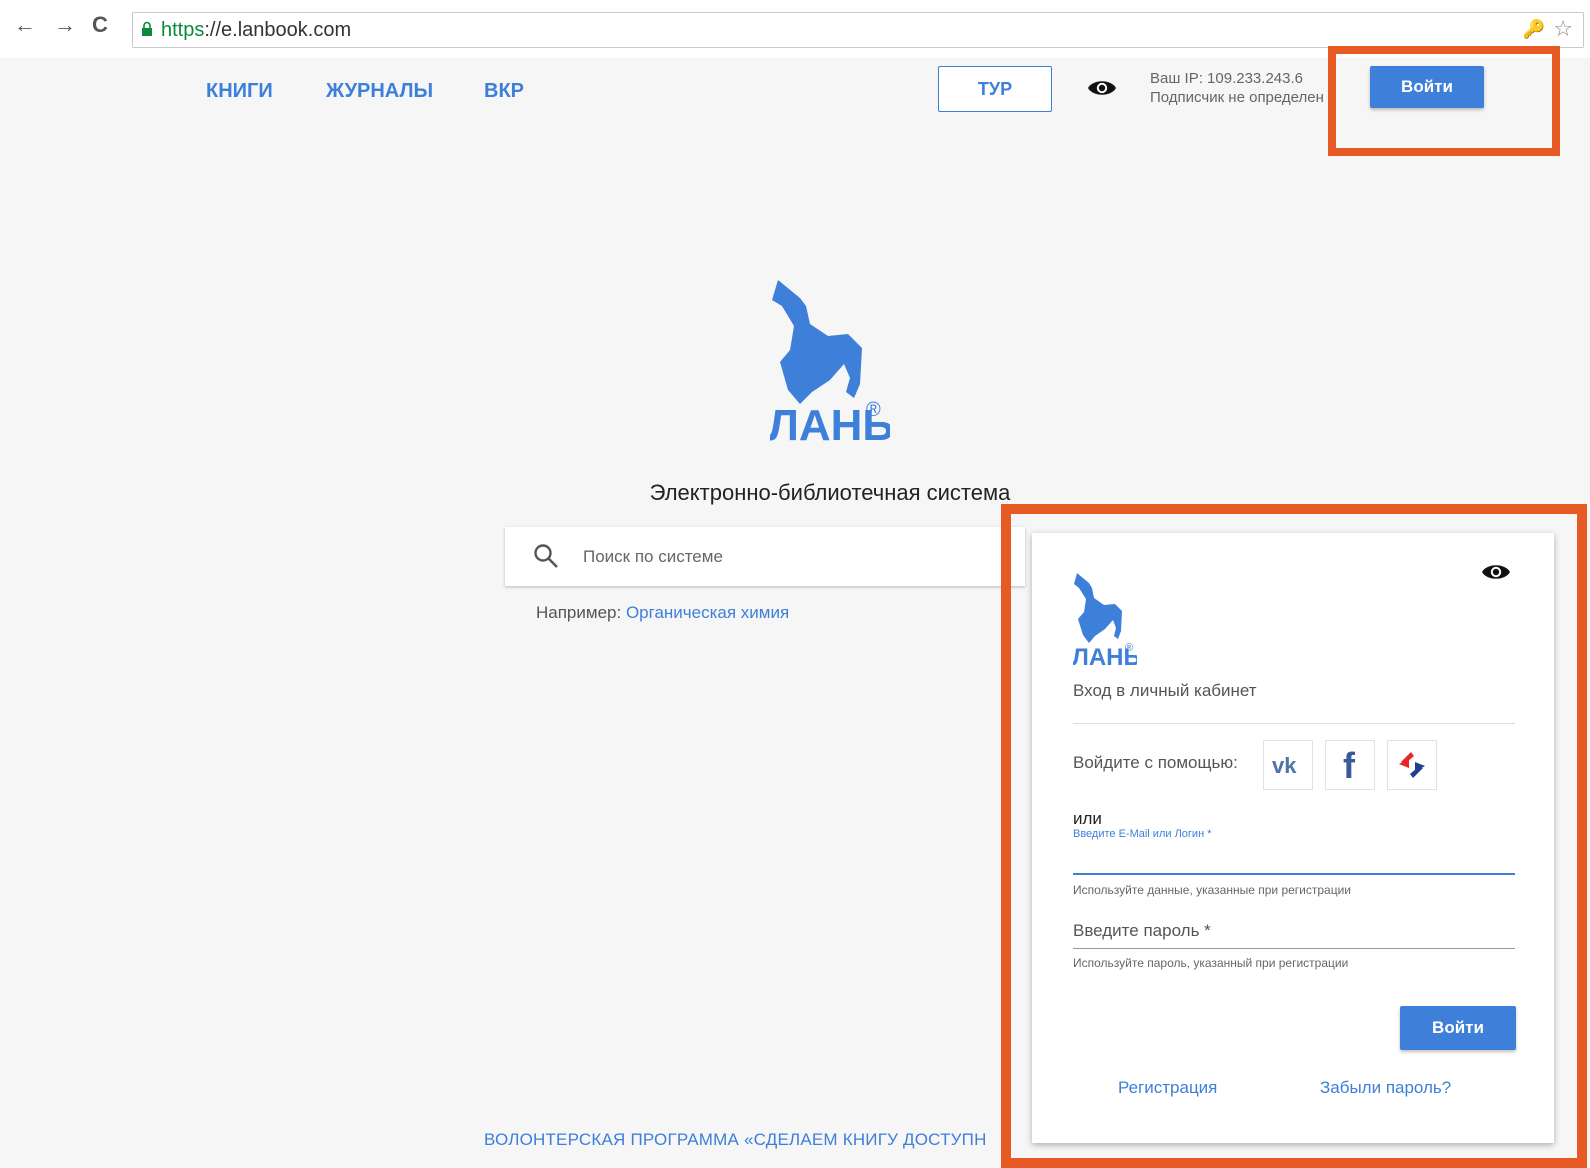 This screenshot has width=1590, height=1168. What do you see at coordinates (504, 91) in the screenshot?
I see `nav-vkr: ВКР` at bounding box center [504, 91].